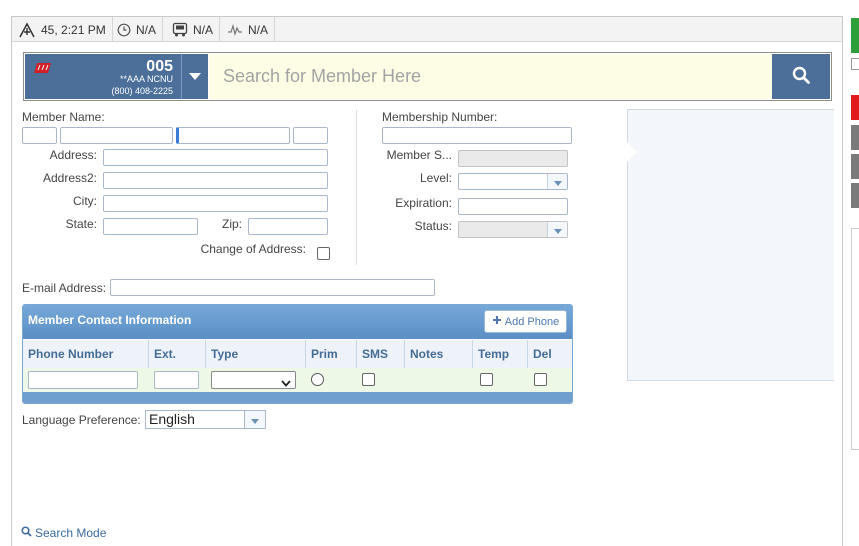 This screenshot has width=859, height=546. I want to click on address-label: Address:, so click(73, 155).